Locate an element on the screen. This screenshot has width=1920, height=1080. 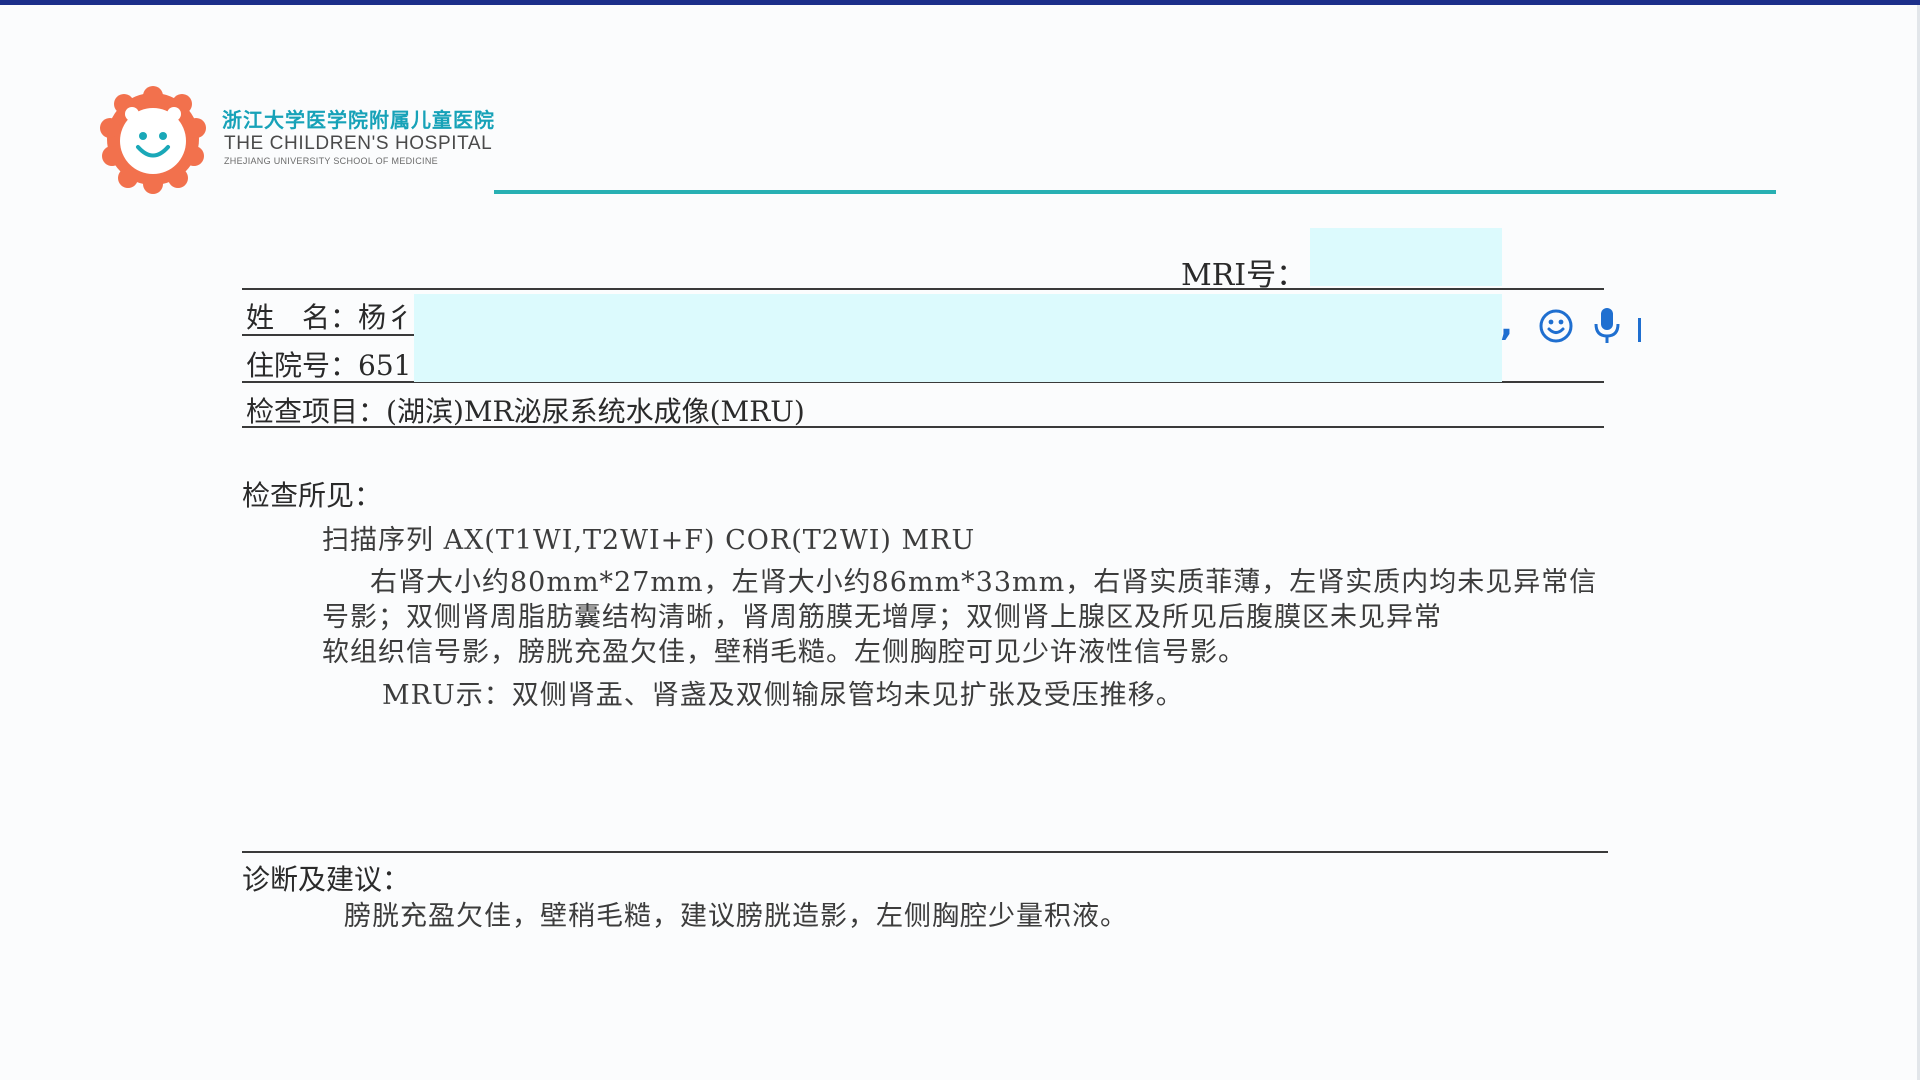
patient-name-label: 姓 名： is located at coordinates (302, 317).